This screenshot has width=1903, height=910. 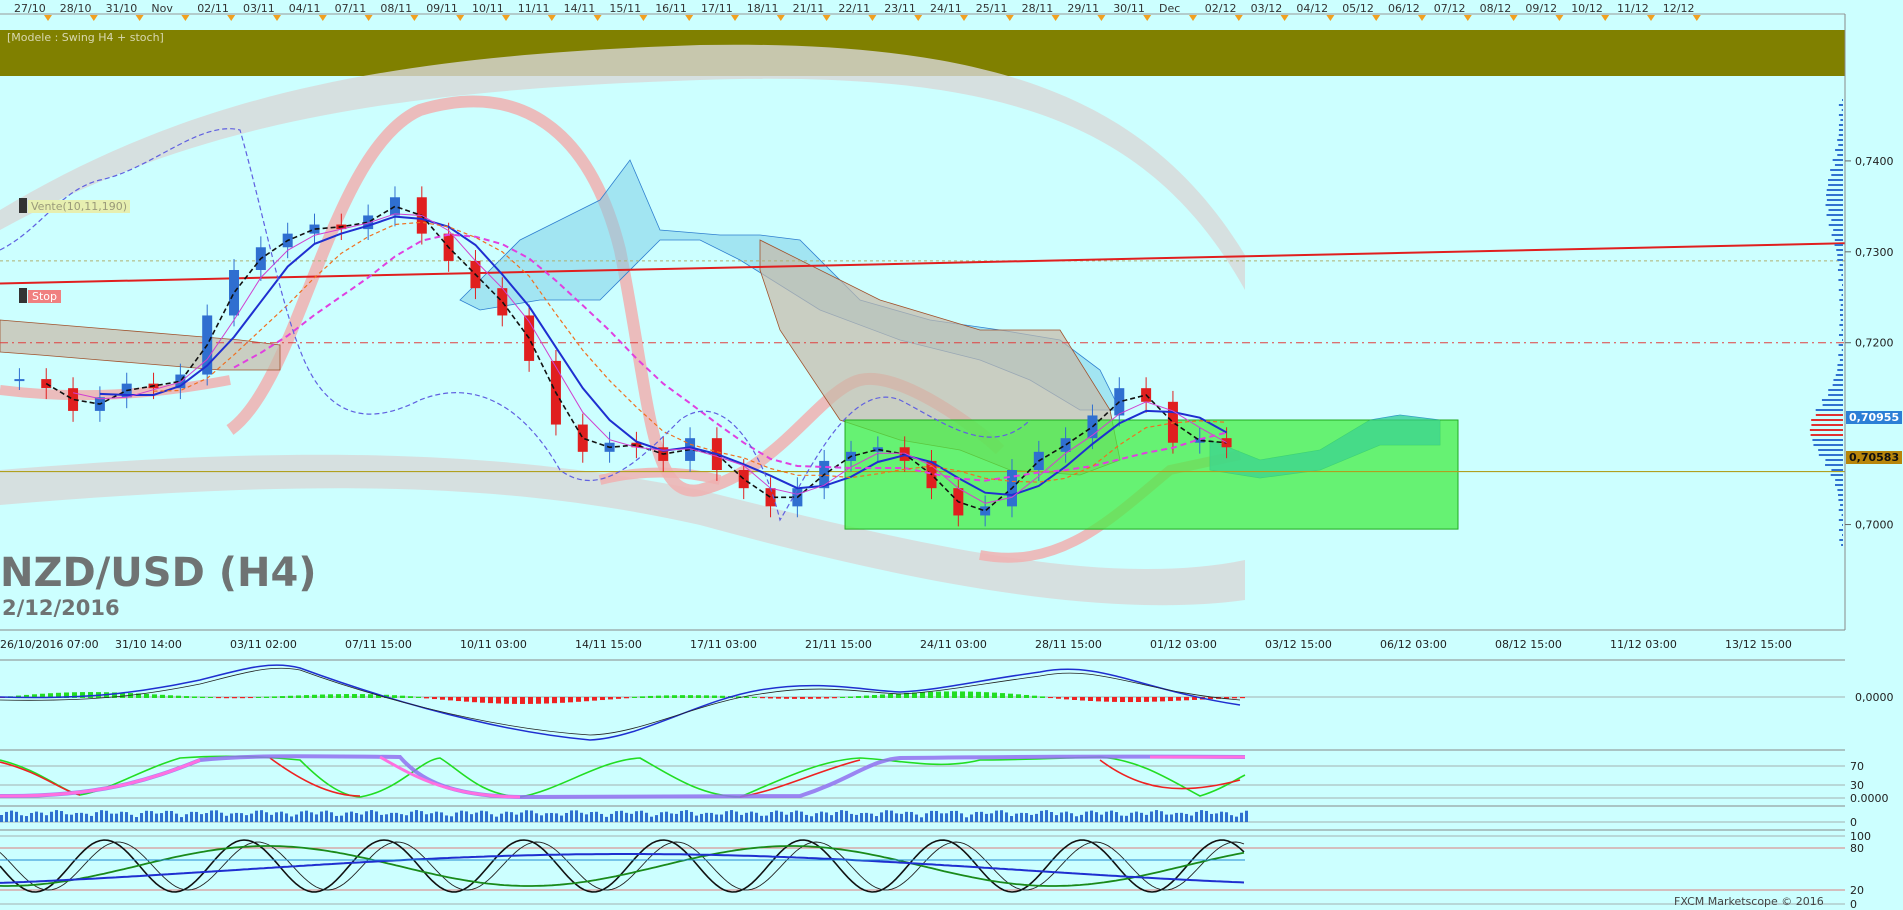 I want to click on time-axis-label: 03/12 15:00, so click(x=1298, y=644).